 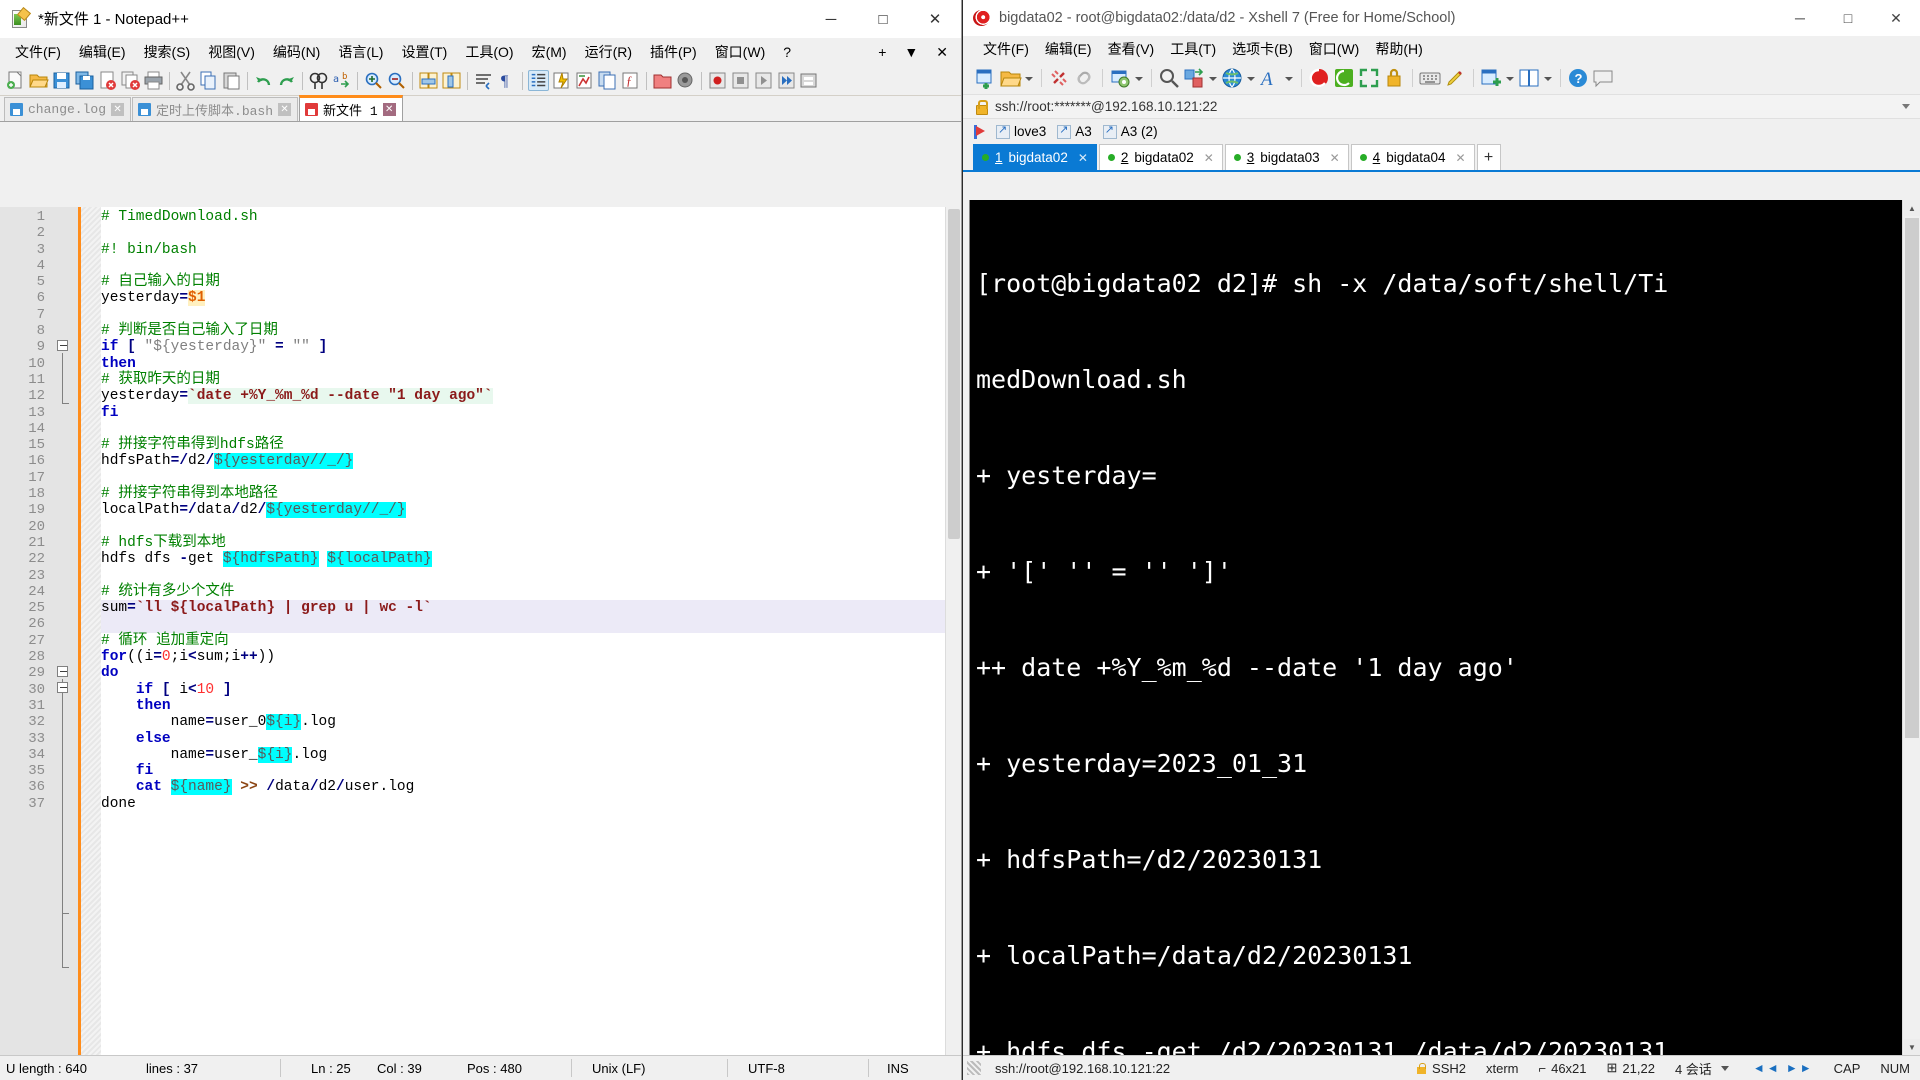 What do you see at coordinates (985, 78) in the screenshot?
I see `new-session-icon` at bounding box center [985, 78].